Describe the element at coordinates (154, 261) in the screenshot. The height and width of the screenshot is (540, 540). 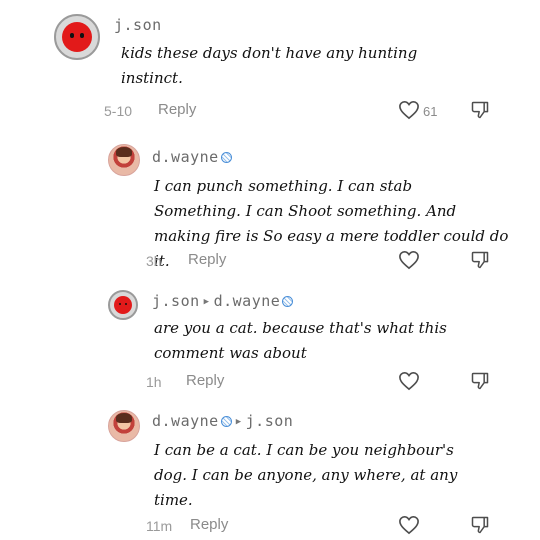
I see `comment-timestamp: 3h` at that location.